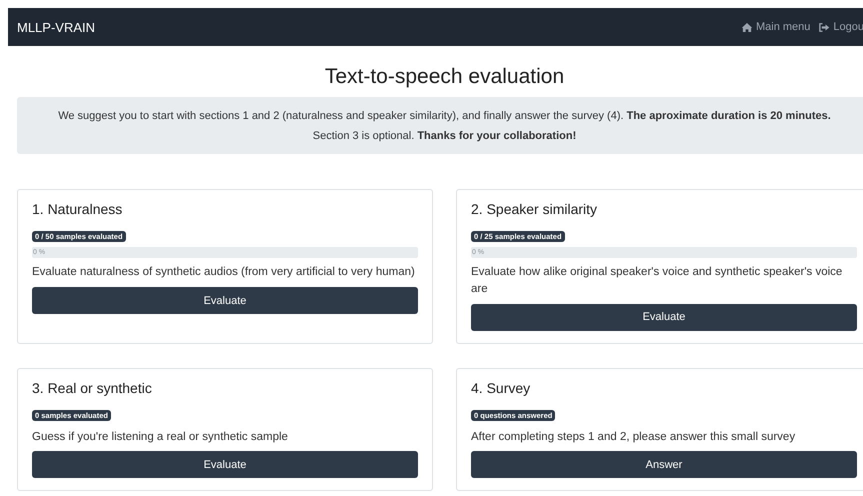 The width and height of the screenshot is (863, 496). What do you see at coordinates (56, 27) in the screenshot?
I see `brand-link: MLLP-VRAIN` at bounding box center [56, 27].